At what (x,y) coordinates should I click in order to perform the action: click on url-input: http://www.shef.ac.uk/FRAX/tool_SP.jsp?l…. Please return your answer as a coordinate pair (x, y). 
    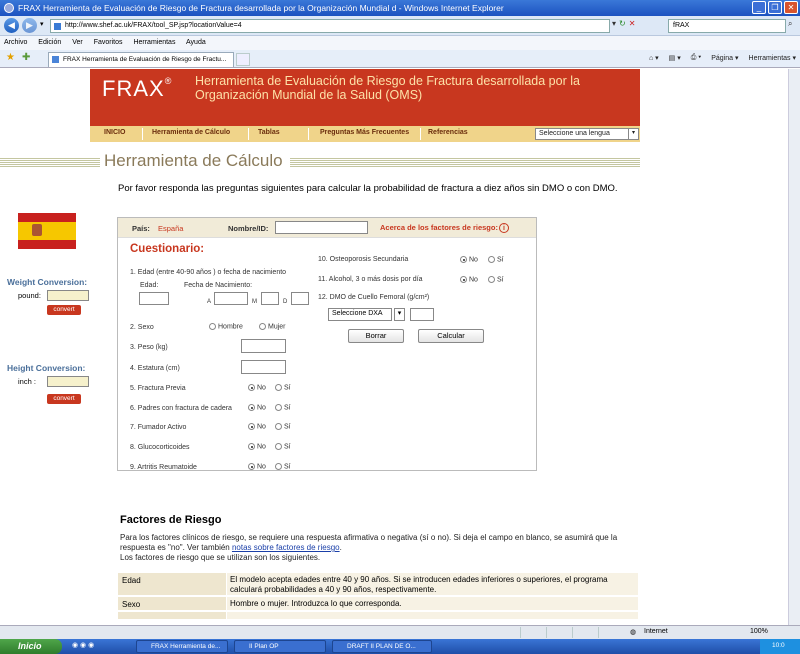
    Looking at the image, I should click on (330, 26).